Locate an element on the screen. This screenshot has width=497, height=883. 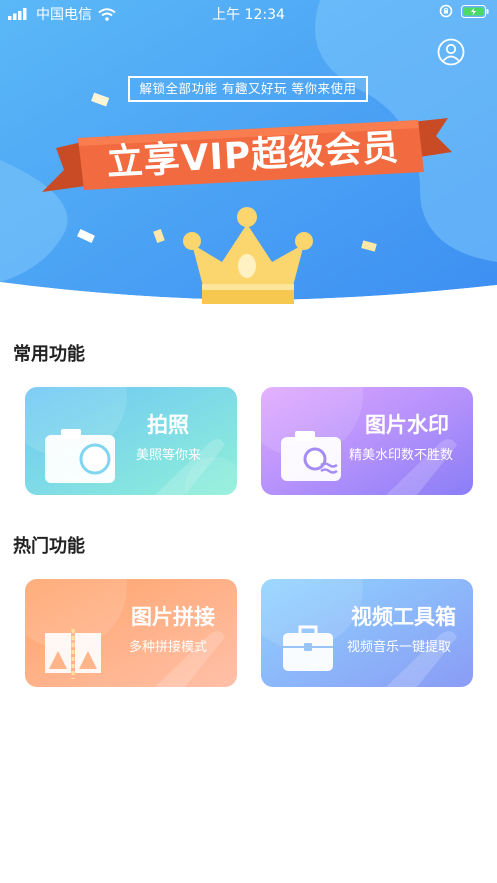
status-time: 上午 12:34 is located at coordinates (248, 15).